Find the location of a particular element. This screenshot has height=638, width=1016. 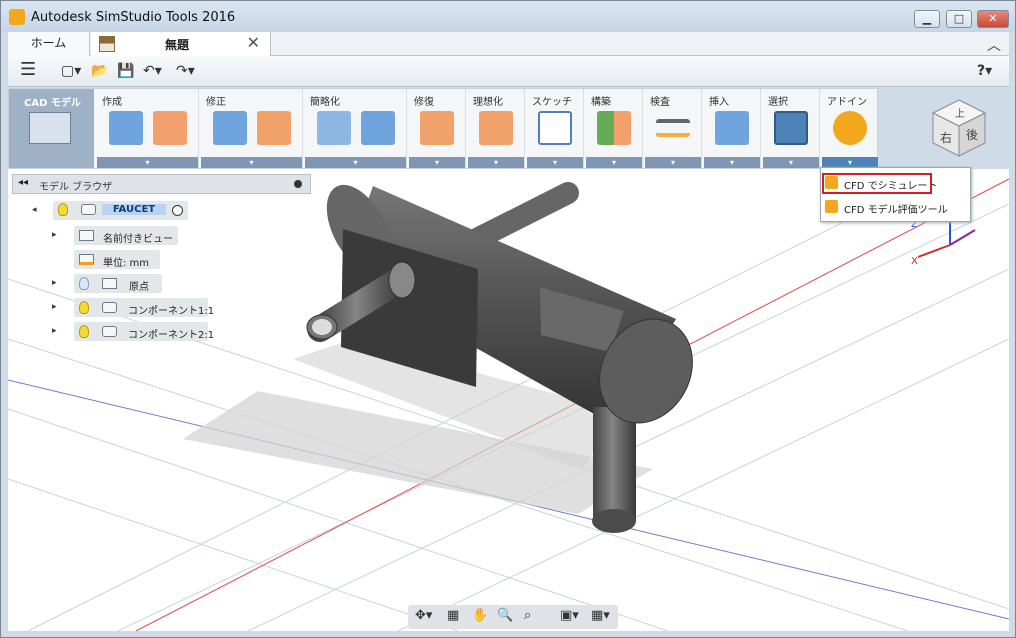

tree-node-origin: 原点 is located at coordinates (118, 283).